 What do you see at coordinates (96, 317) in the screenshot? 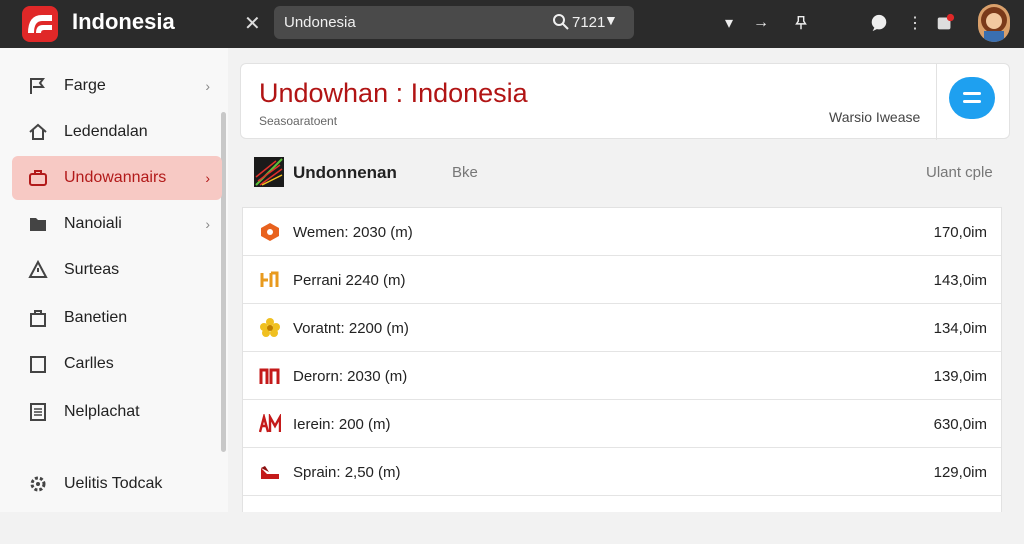
I see `sidebar-item-label: Banetien` at bounding box center [96, 317].